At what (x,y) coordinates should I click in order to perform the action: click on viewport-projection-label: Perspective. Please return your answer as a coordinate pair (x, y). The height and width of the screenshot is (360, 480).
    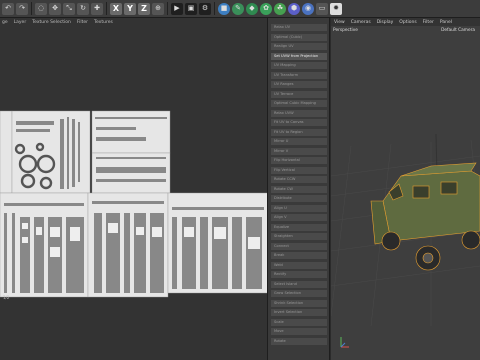
    Looking at the image, I should click on (345, 30).